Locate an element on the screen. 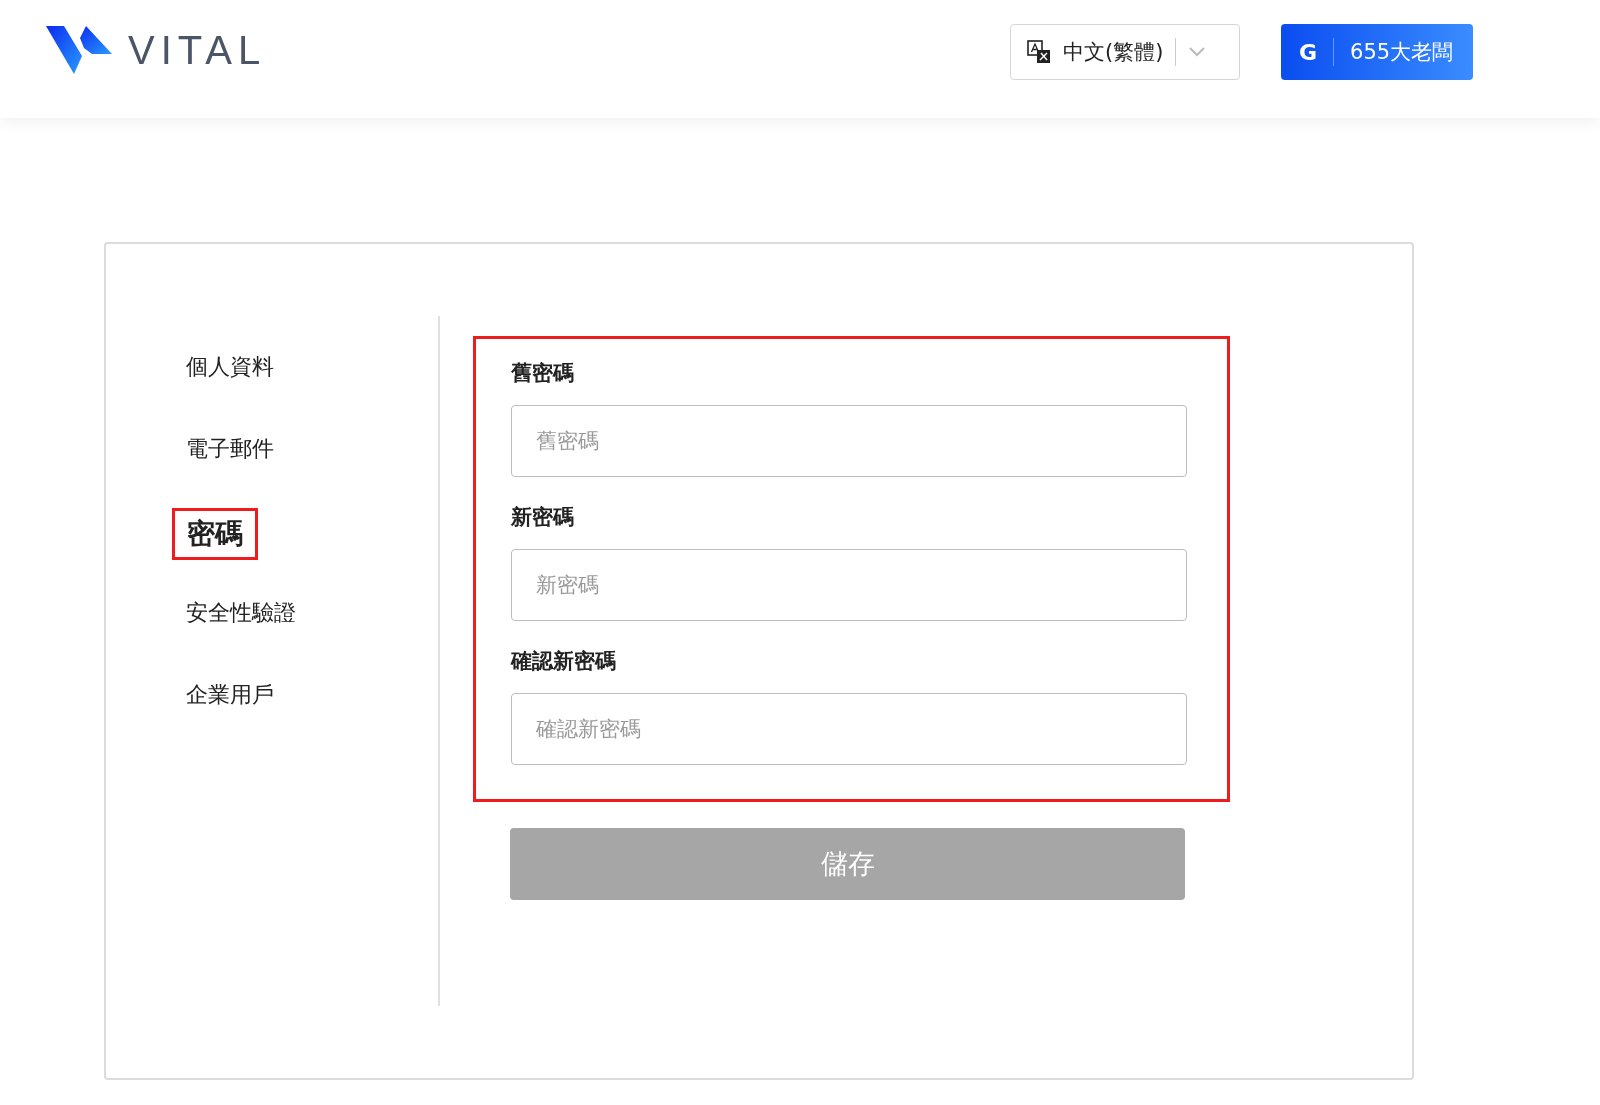  sidebar-item: 企業用戶 is located at coordinates (230, 695).